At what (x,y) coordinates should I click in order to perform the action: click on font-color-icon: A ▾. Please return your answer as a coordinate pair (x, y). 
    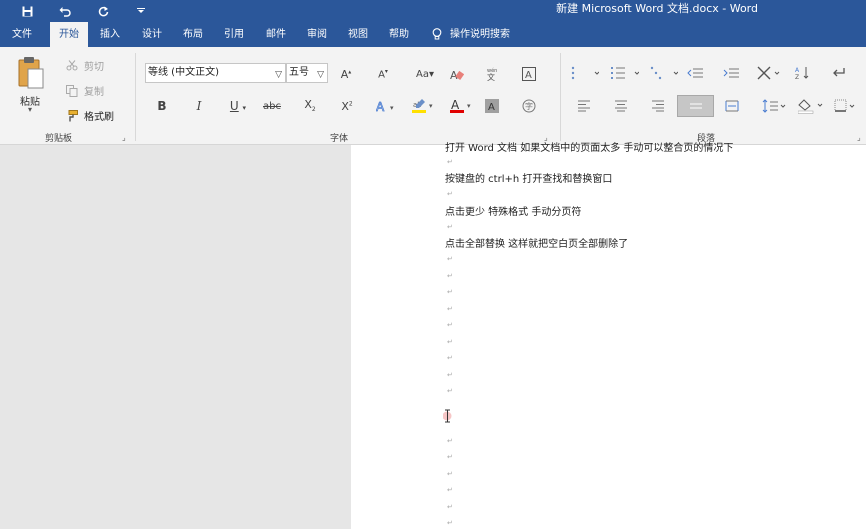
    Looking at the image, I should click on (460, 105).